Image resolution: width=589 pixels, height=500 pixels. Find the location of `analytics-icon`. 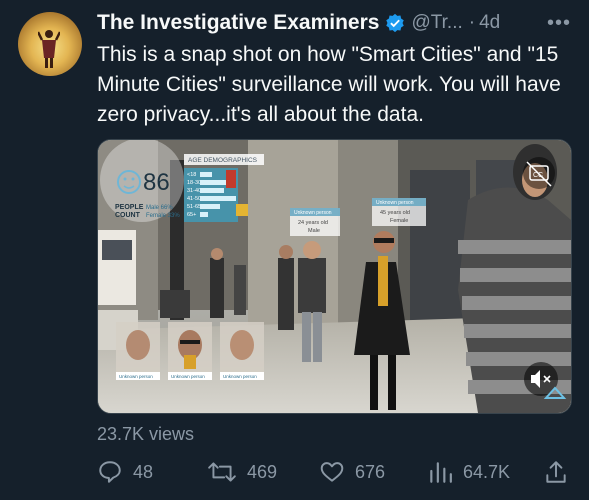

analytics-icon is located at coordinates (441, 472).